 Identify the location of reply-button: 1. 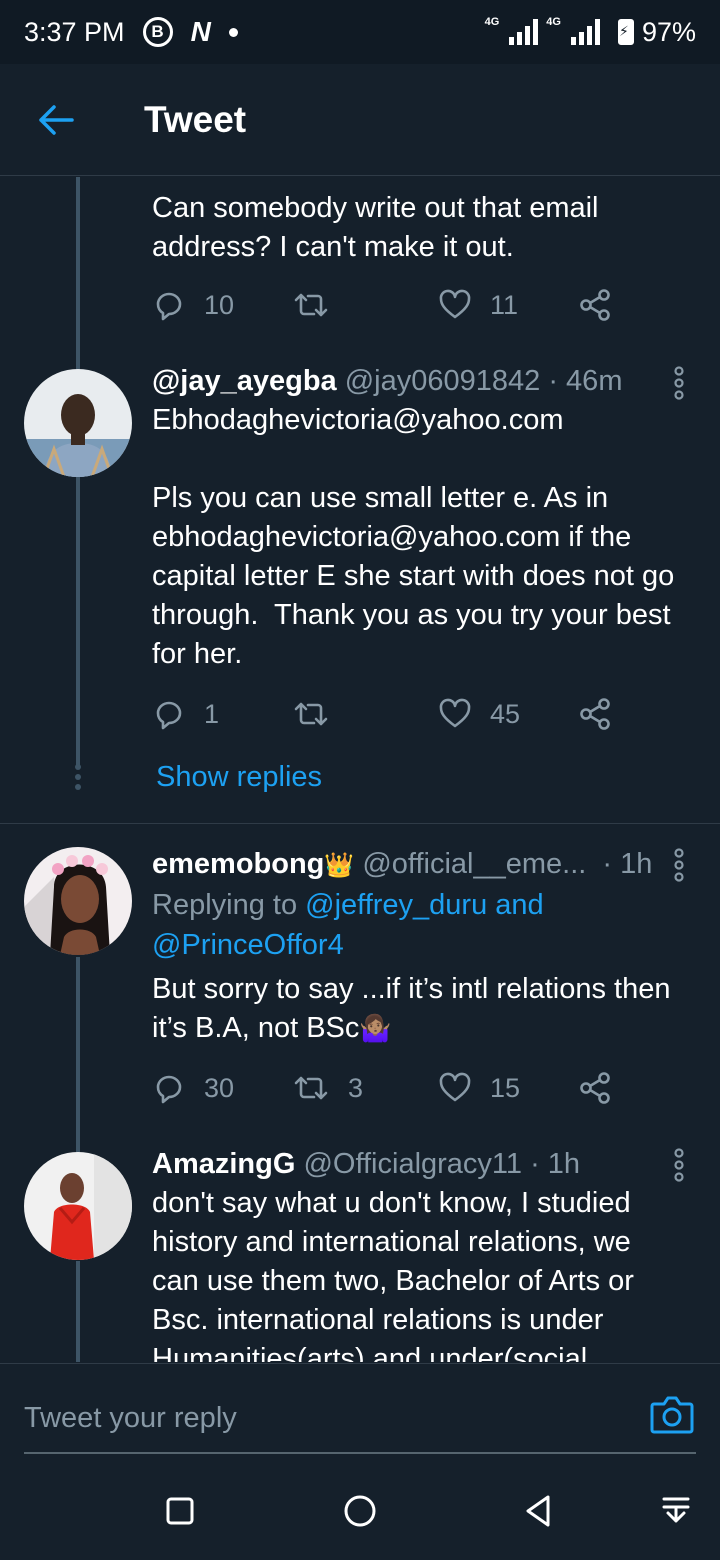
(185, 714).